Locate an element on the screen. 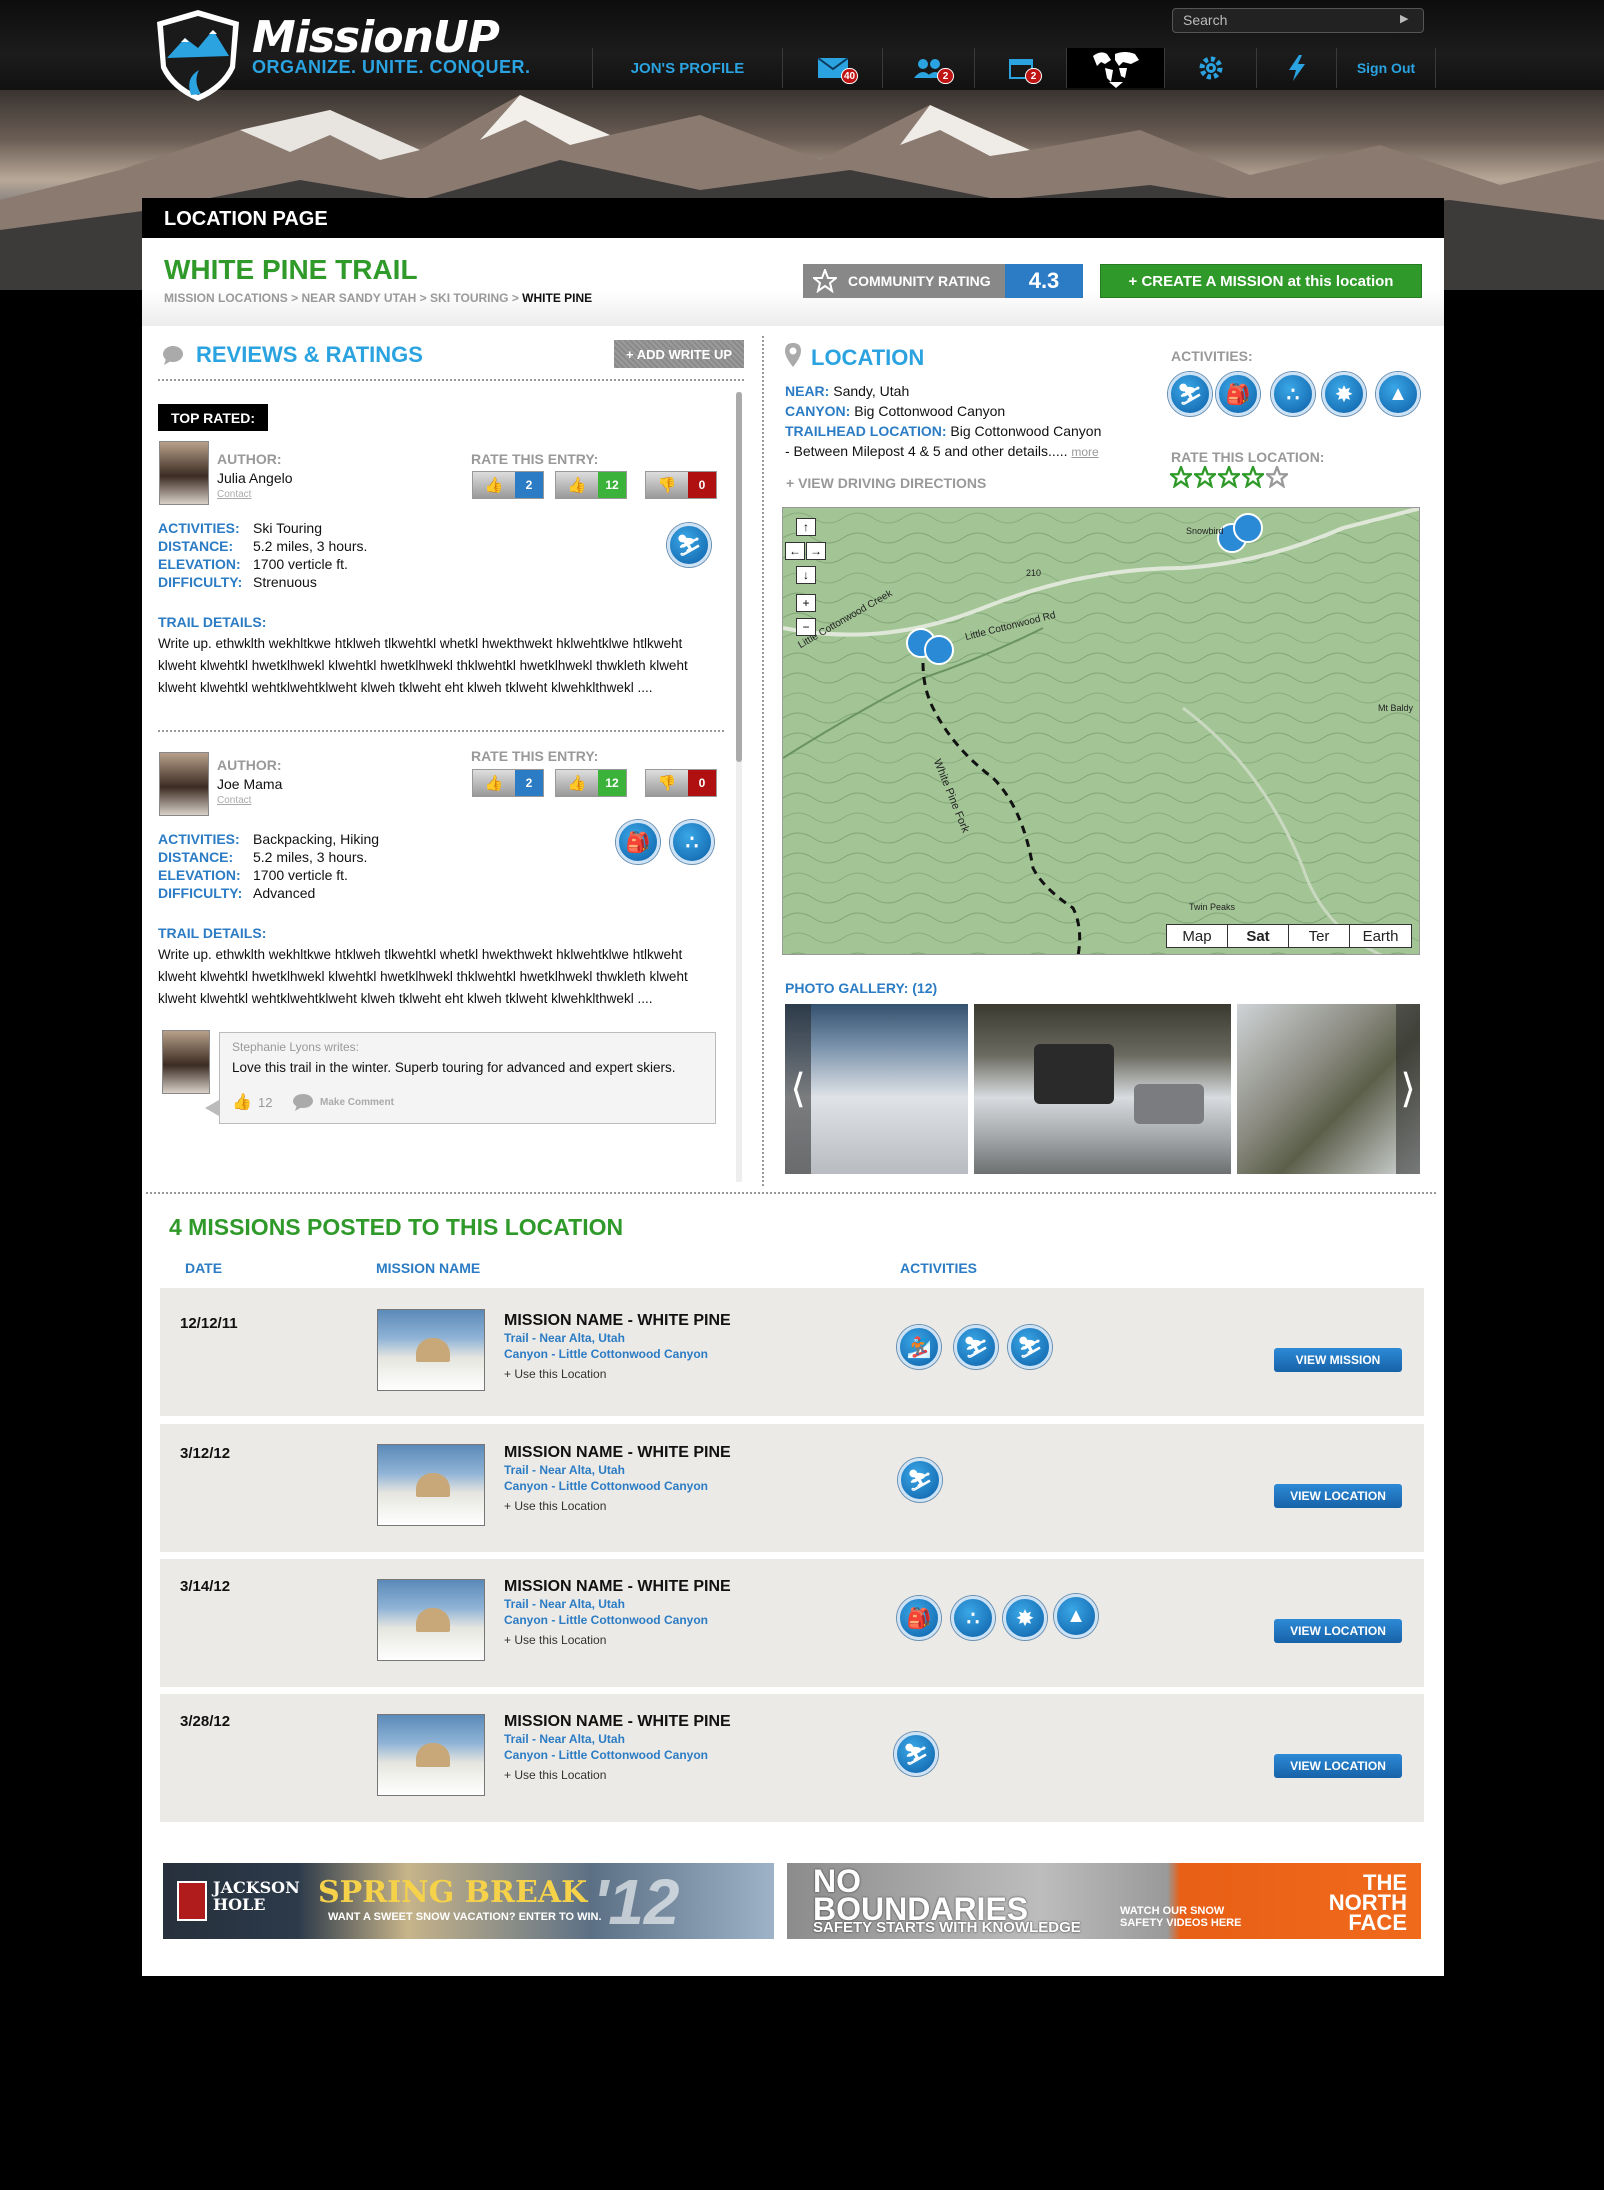  comment-bubble-icon is located at coordinates (303, 1102).